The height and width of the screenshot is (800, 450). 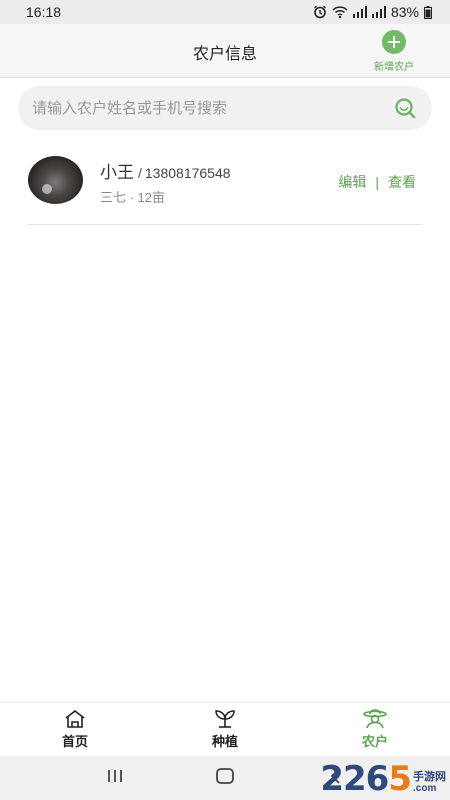 I want to click on nav-item-planting: 种植, so click(x=225, y=729).